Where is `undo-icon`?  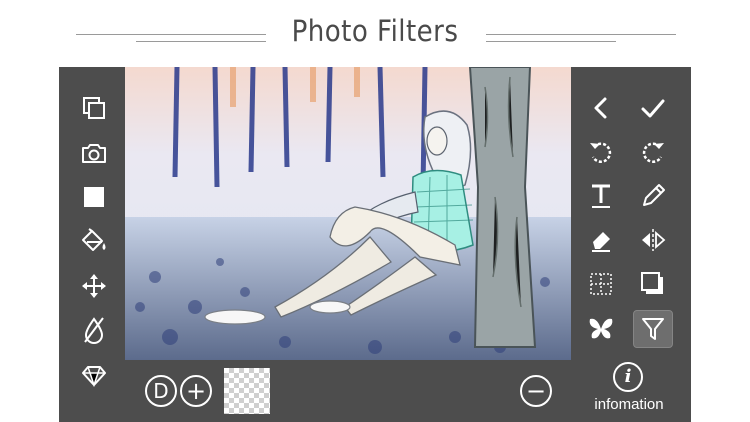 undo-icon is located at coordinates (601, 152).